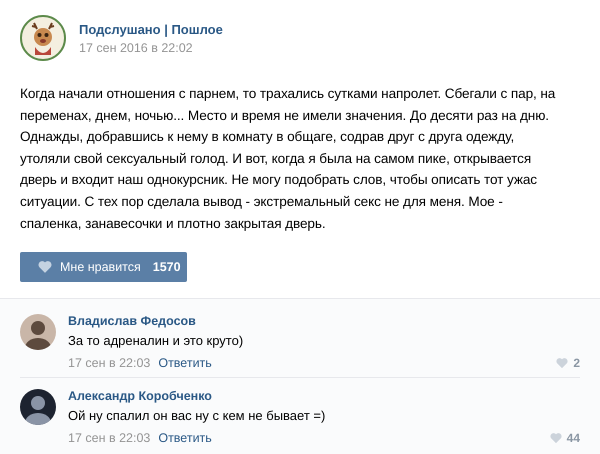 This screenshot has width=600, height=454. What do you see at coordinates (156, 340) in the screenshot?
I see `comment-text: За то адреналин и это круто)` at bounding box center [156, 340].